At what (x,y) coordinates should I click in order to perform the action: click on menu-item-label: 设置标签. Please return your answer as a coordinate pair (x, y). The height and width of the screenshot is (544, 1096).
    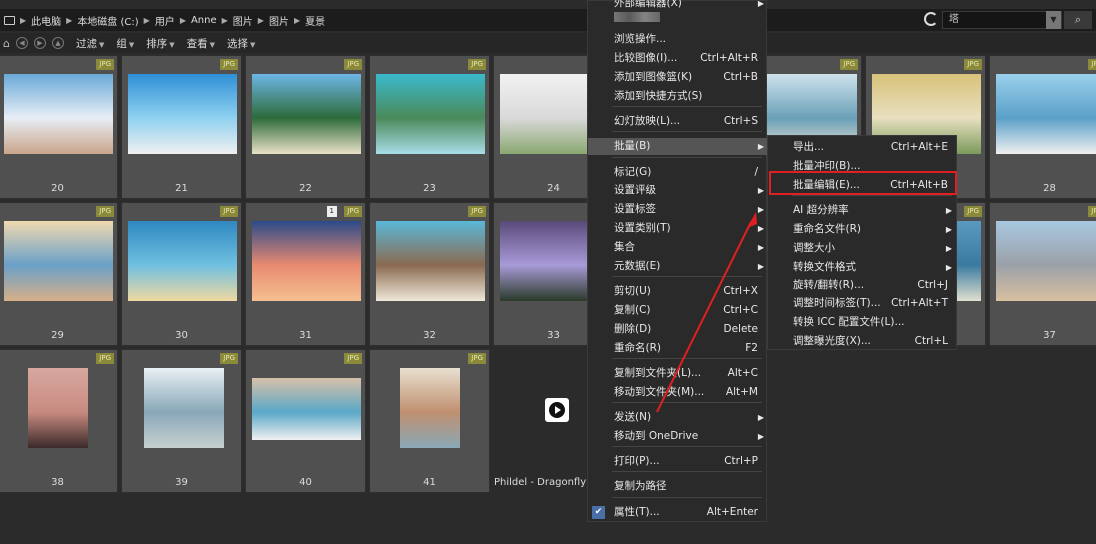
    Looking at the image, I should click on (635, 209).